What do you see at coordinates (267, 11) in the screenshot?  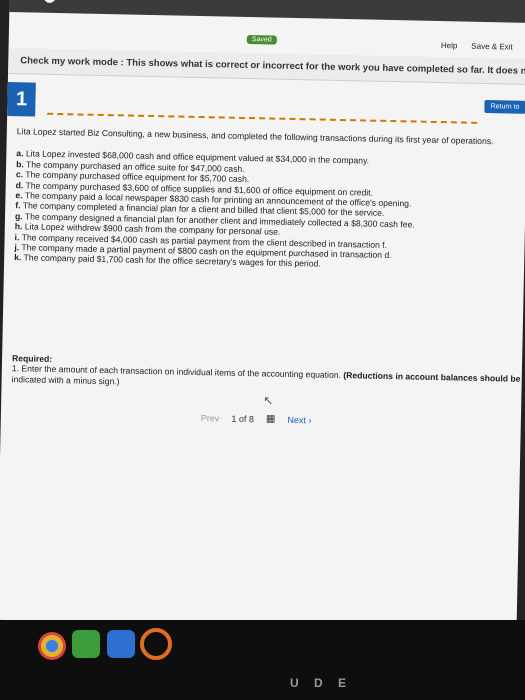 I see `top-bar: HW i` at bounding box center [267, 11].